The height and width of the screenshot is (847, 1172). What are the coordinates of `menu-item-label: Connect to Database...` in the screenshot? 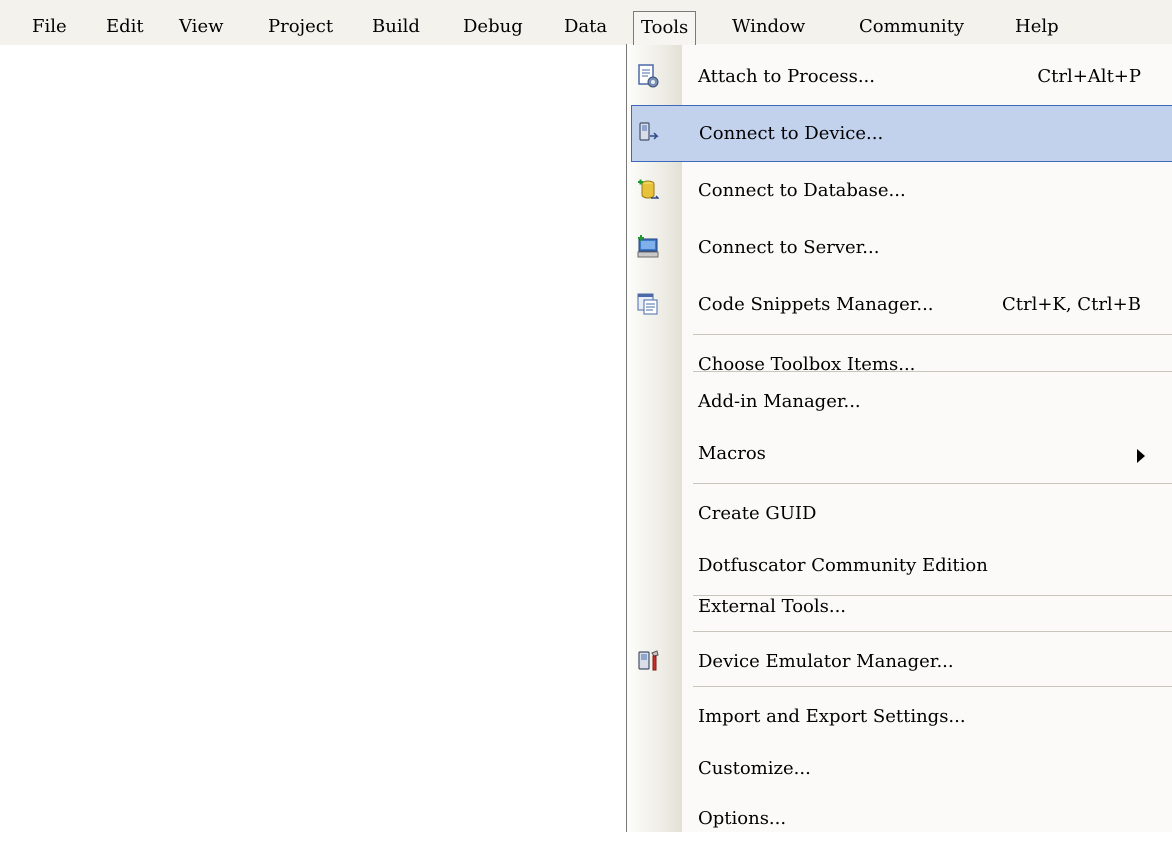 It's located at (802, 190).